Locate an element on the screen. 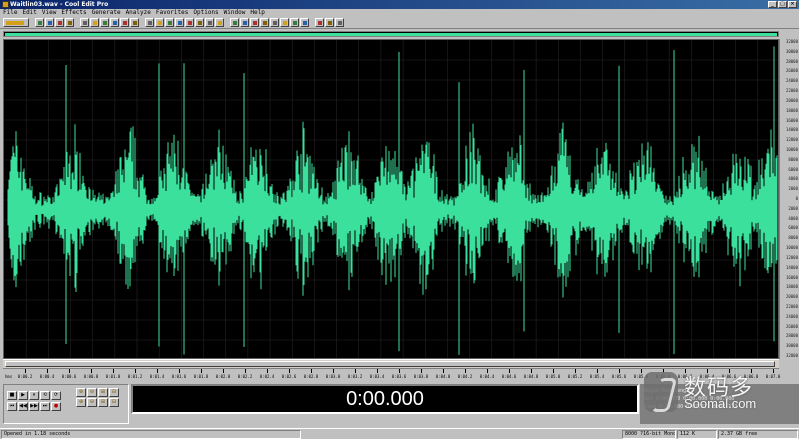 This screenshot has height=439, width=799. menu-window: Window is located at coordinates (235, 13).